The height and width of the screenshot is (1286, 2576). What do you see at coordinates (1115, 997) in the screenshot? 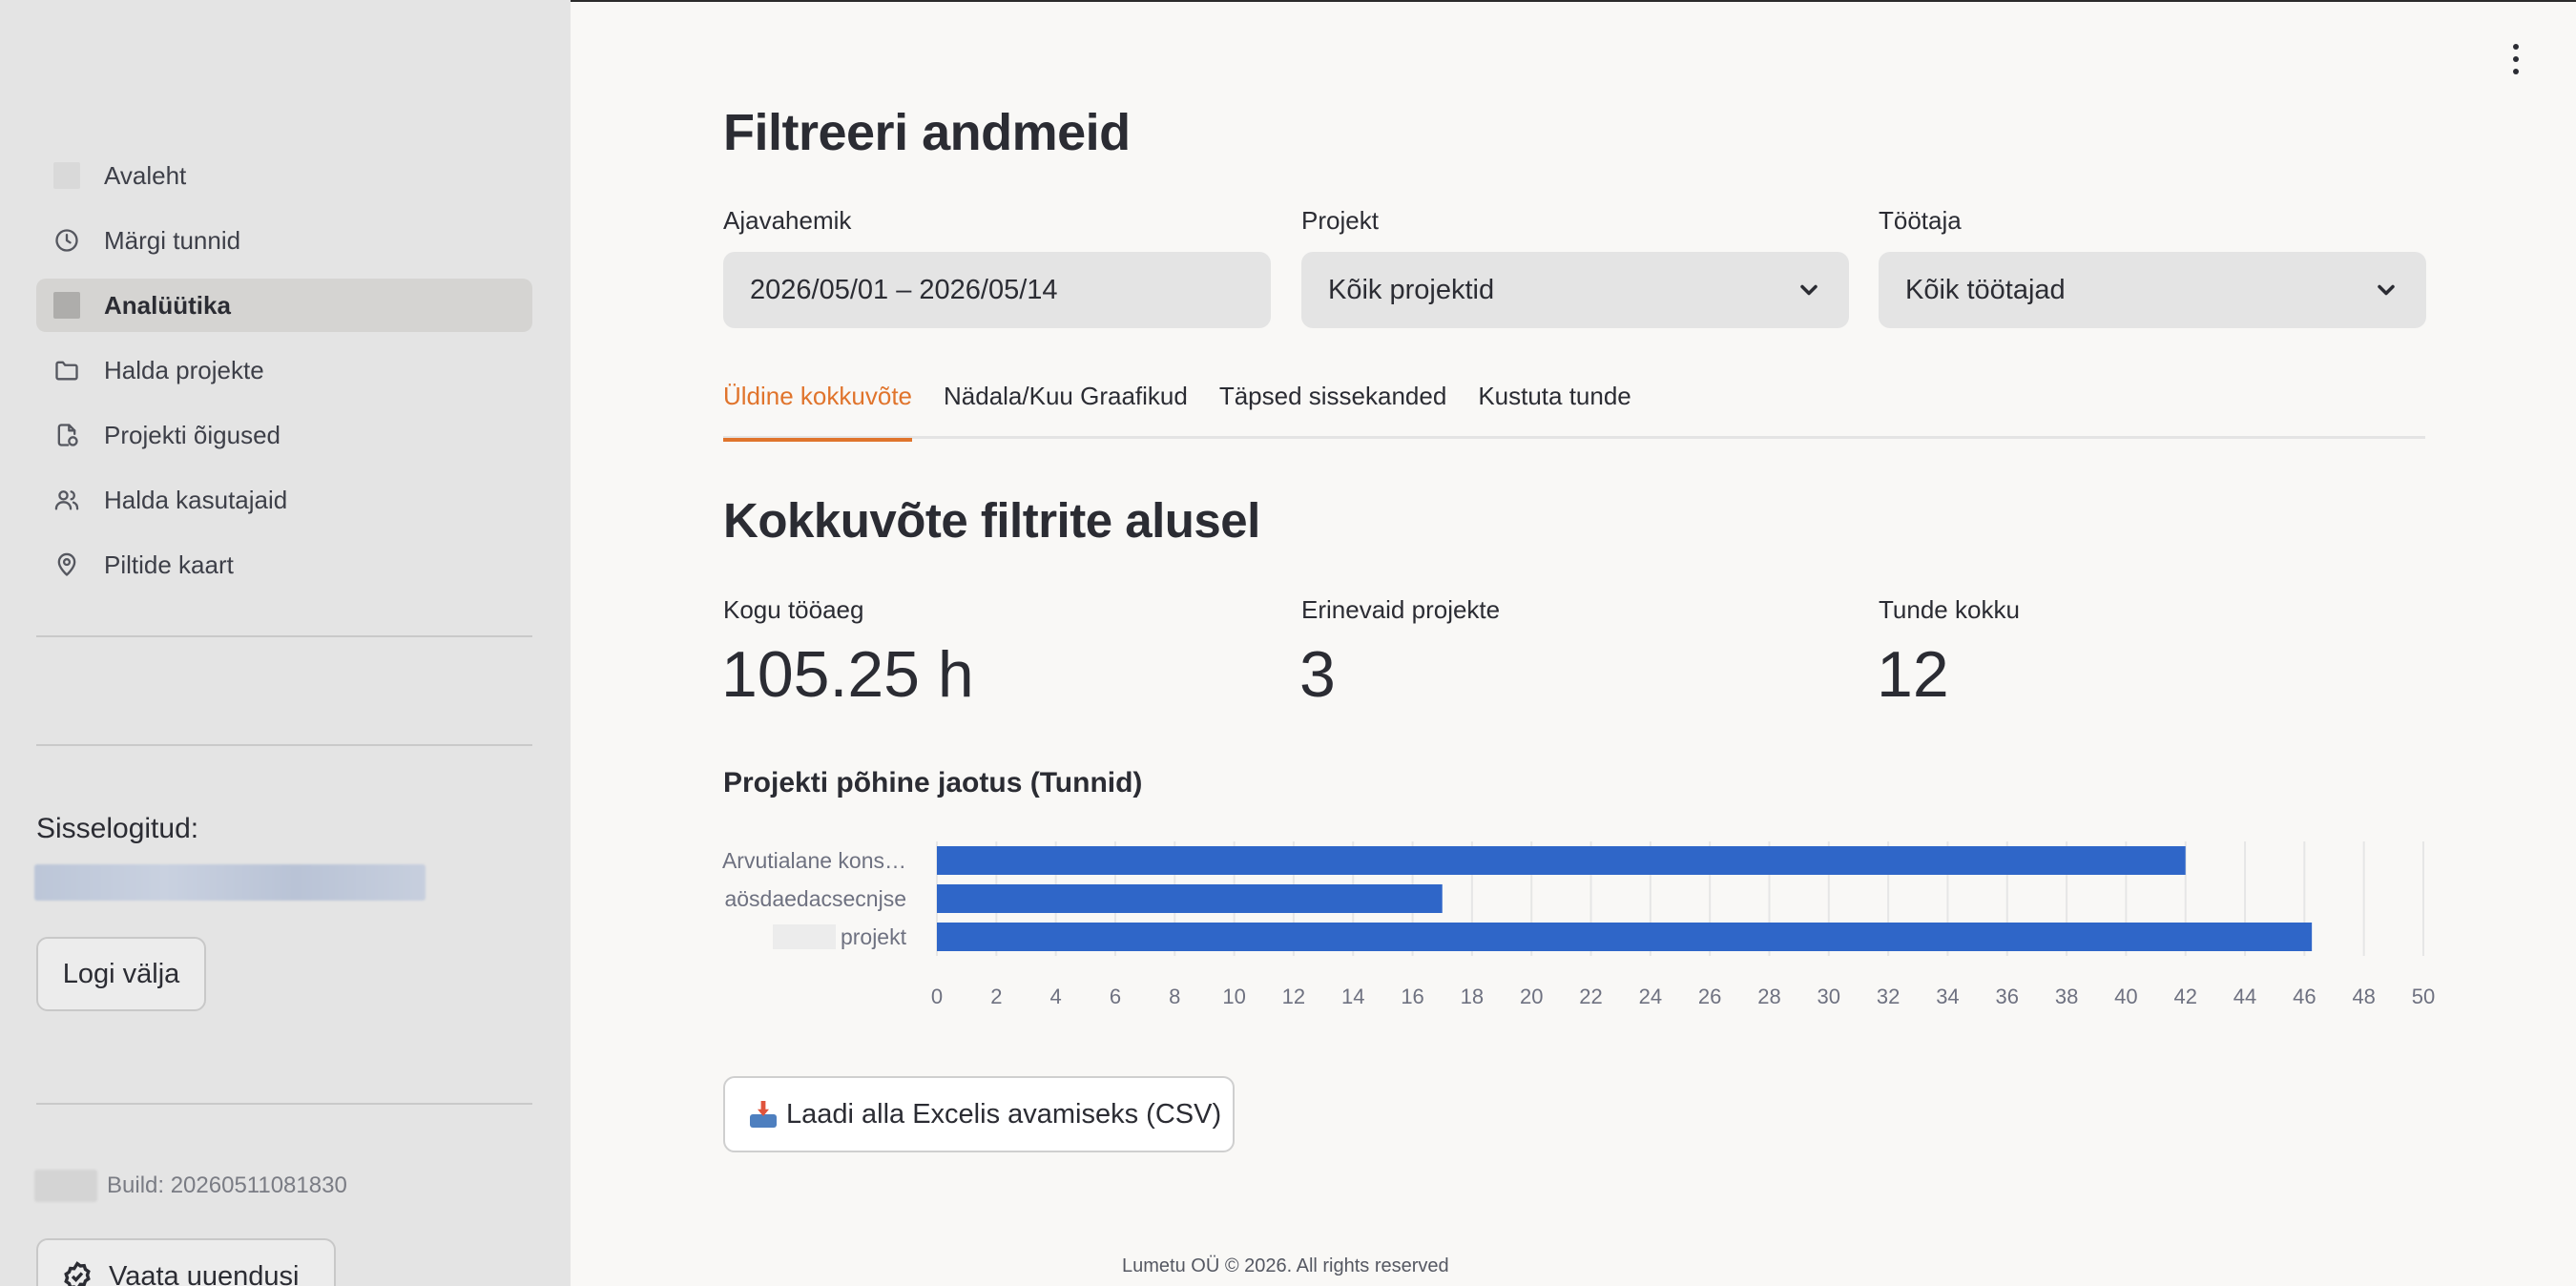
I see `chart-tick-label: 6` at bounding box center [1115, 997].